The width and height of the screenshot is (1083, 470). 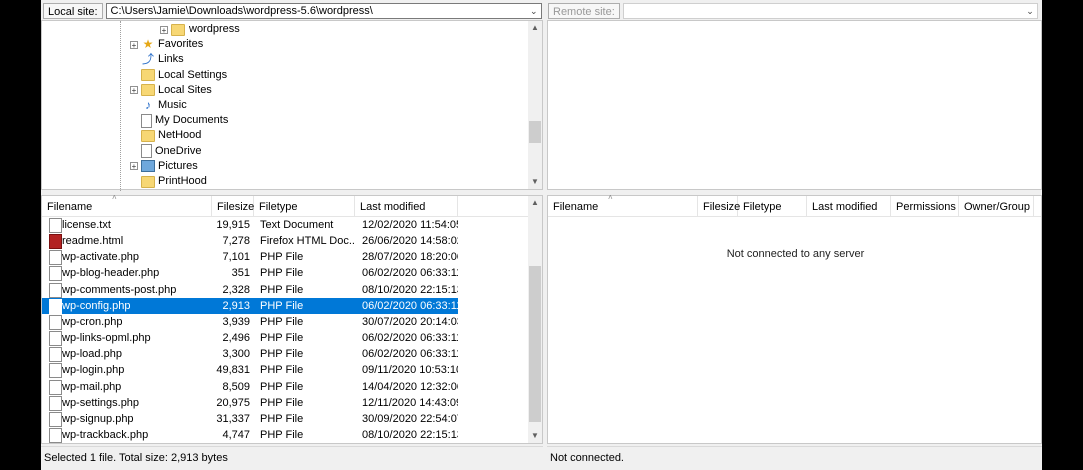 I want to click on cell-modified: 06/02/2020 06:33:11, so click(x=410, y=338).